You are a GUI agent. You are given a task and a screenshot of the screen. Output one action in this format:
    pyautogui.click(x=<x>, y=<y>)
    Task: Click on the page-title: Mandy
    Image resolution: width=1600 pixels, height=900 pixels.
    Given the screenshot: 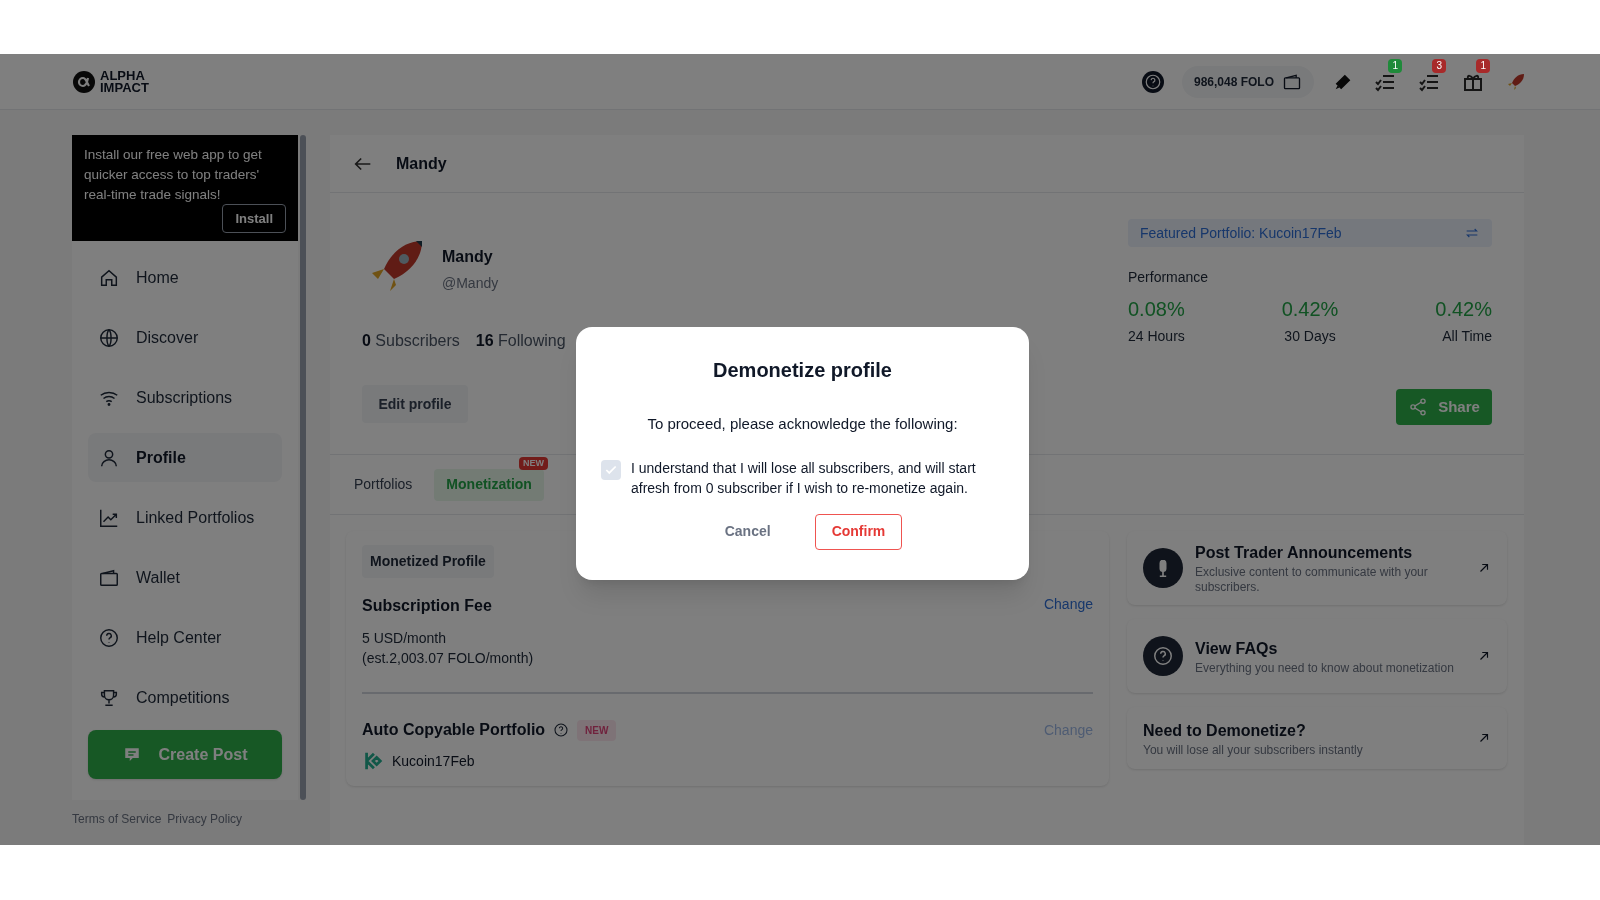 What is the action you would take?
    pyautogui.click(x=421, y=163)
    